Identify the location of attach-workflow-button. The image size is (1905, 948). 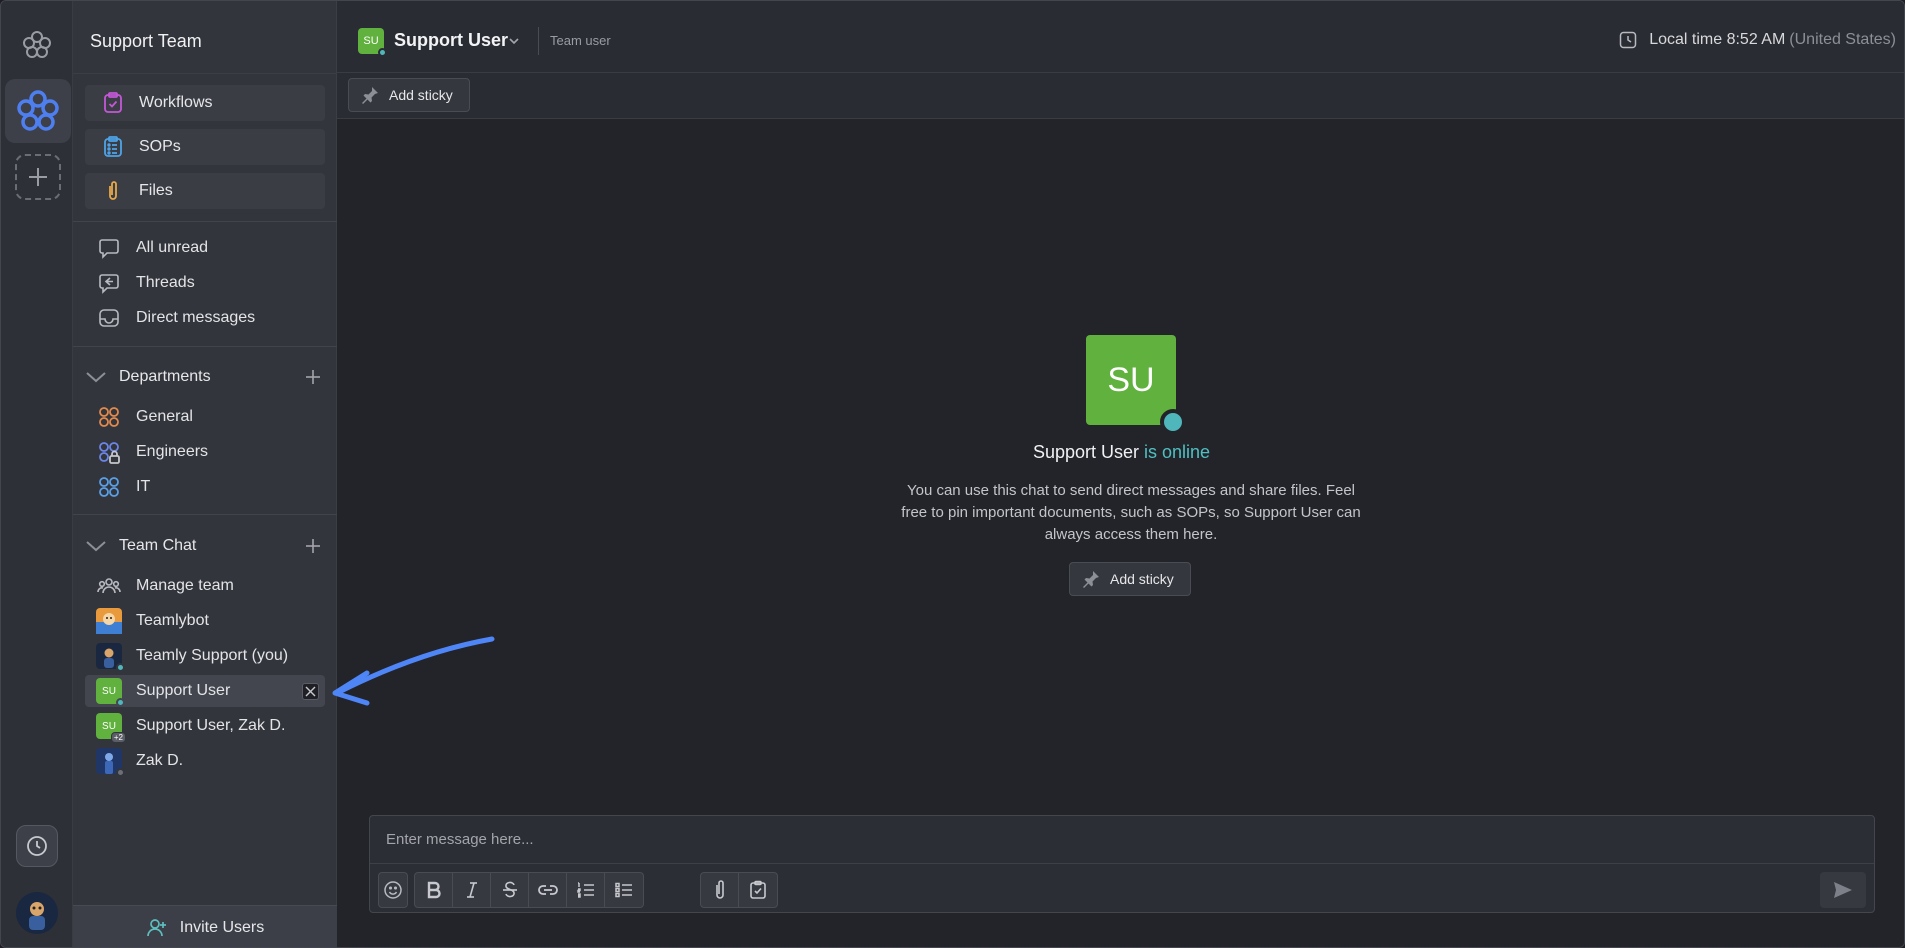
(758, 890).